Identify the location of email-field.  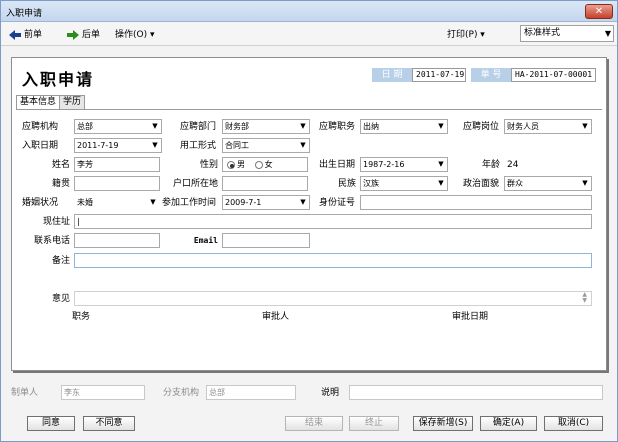
(266, 240).